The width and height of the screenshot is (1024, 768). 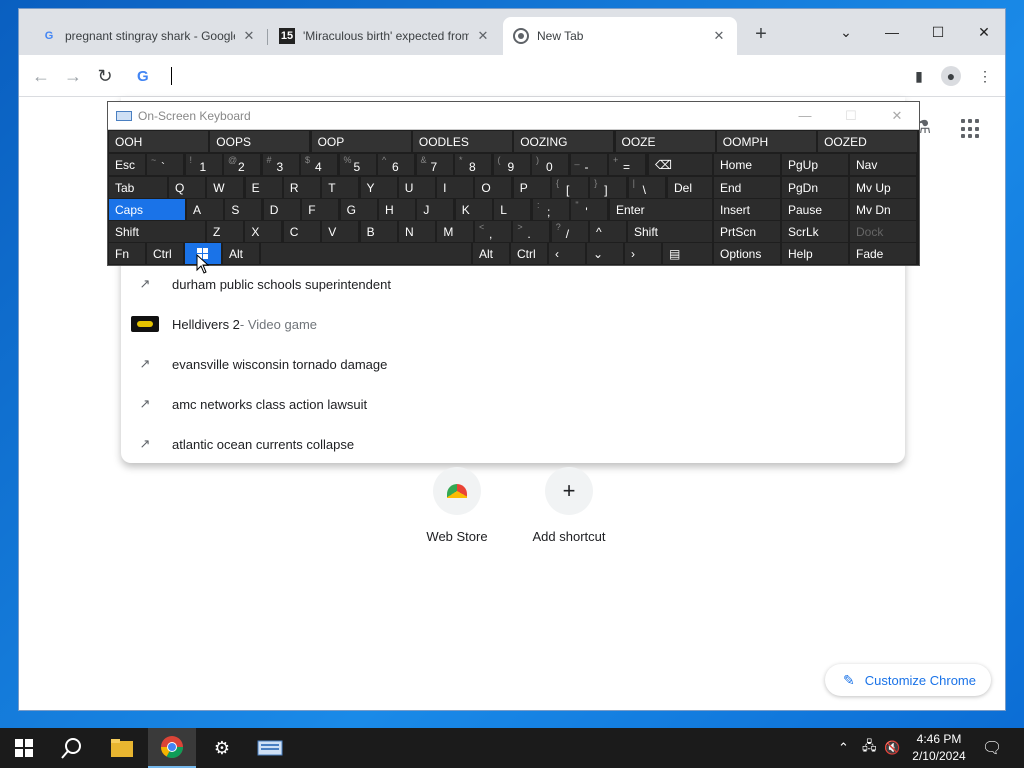 What do you see at coordinates (747, 187) in the screenshot?
I see `nav-key-end: End` at bounding box center [747, 187].